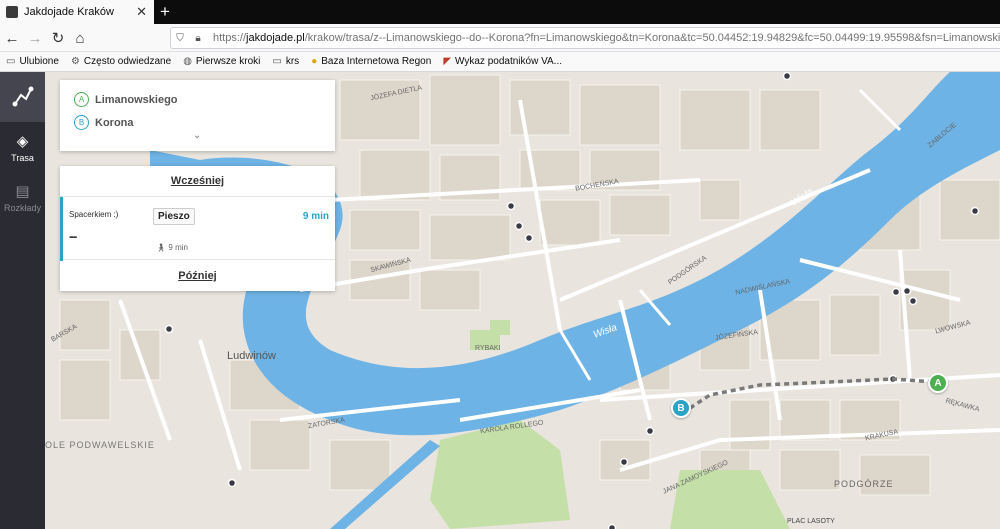 The width and height of the screenshot is (1000, 529). Describe the element at coordinates (500, 12) in the screenshot. I see `tab-bar: Jakdojade Kraków ✕ +` at that location.